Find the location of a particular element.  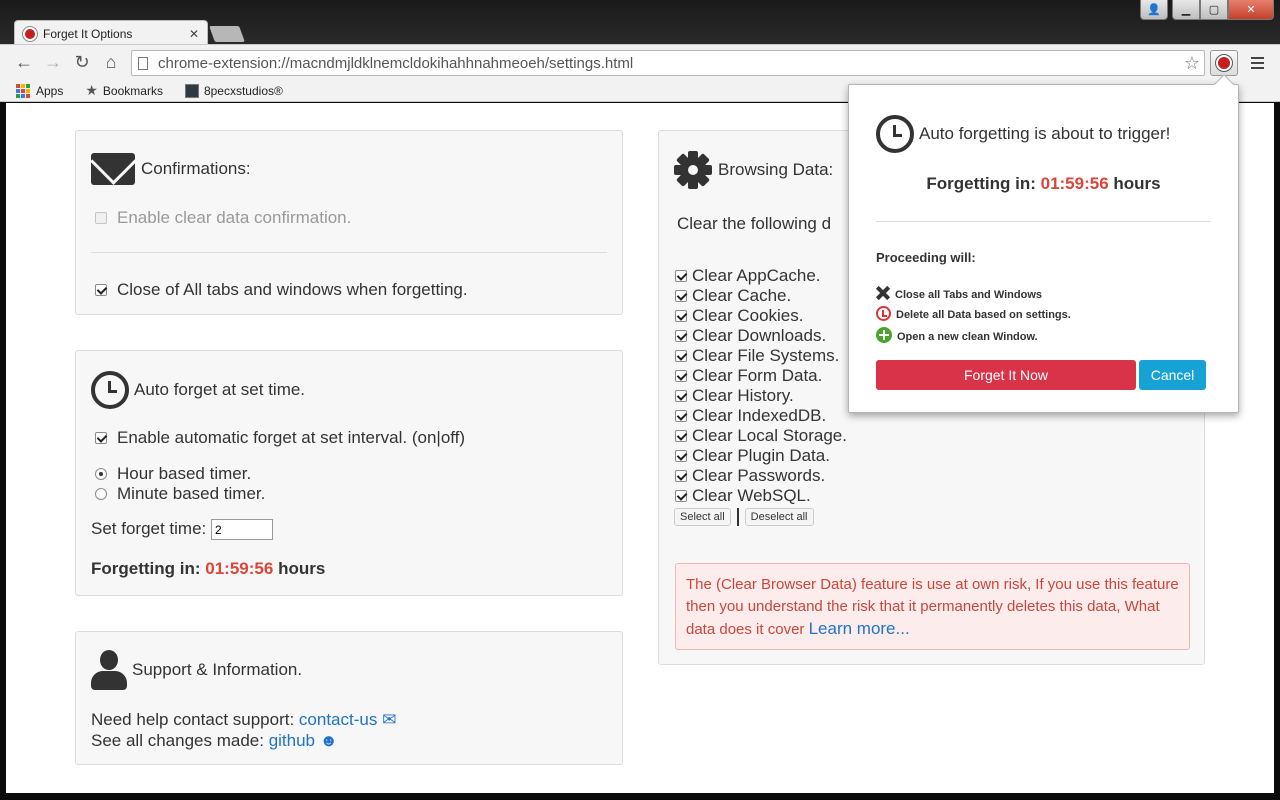

home-button: ⌂ is located at coordinates (111, 63).